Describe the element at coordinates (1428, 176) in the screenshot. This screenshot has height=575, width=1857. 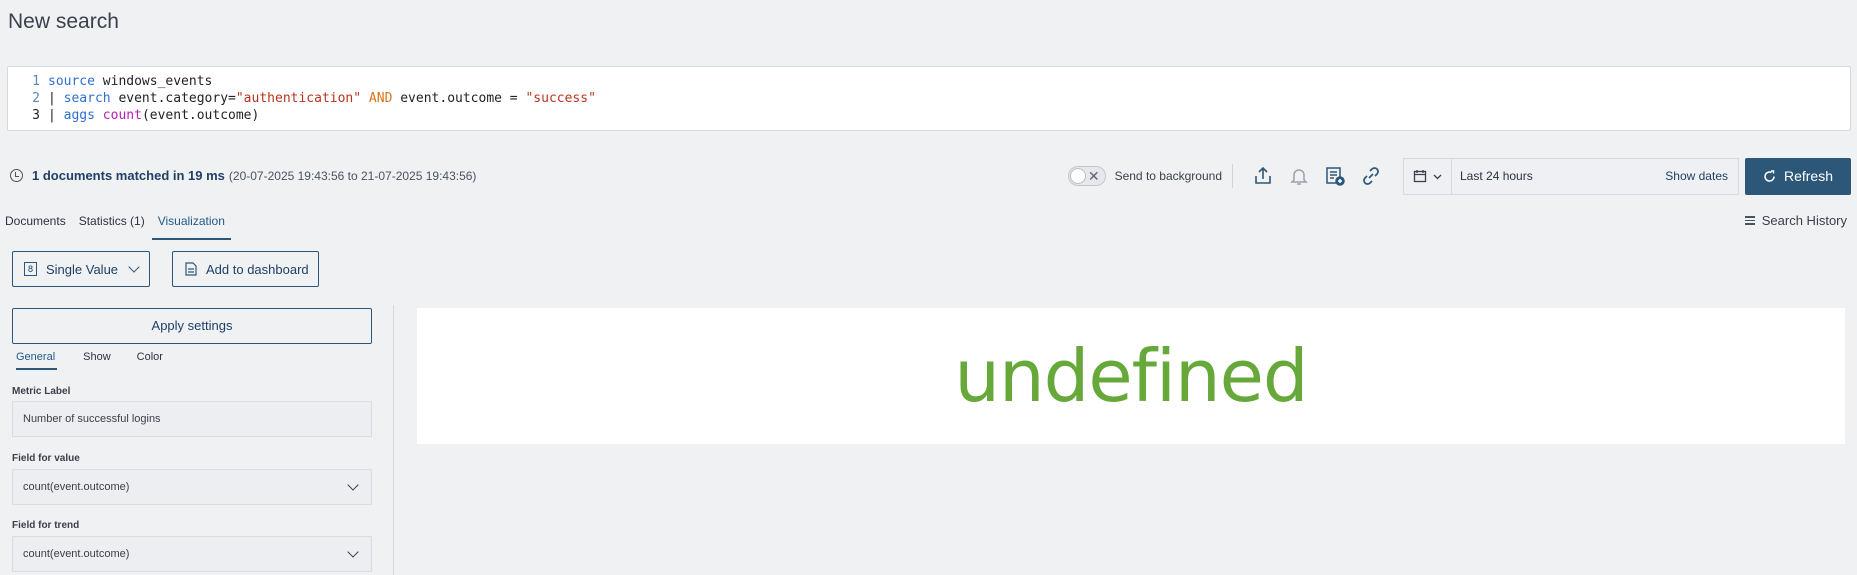
I see `calendar-dropdown` at that location.